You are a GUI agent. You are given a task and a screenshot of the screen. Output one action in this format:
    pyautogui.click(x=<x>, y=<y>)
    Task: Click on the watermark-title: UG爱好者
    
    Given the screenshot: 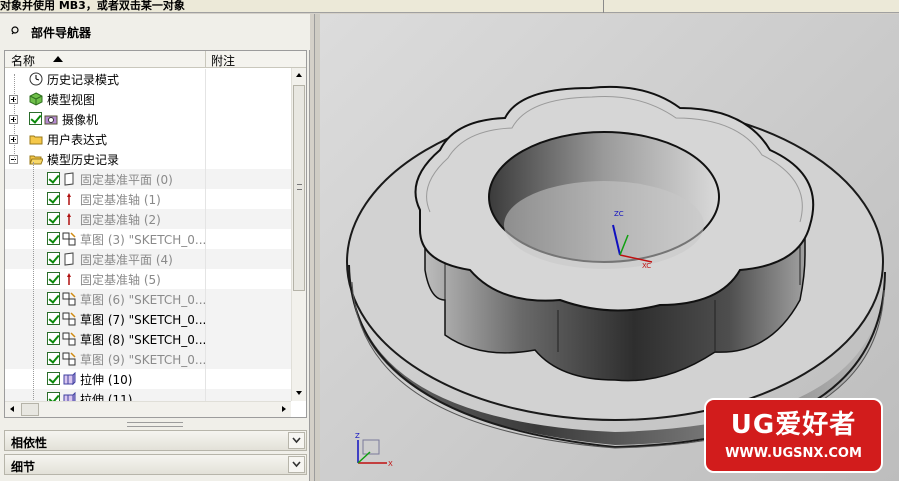 What is the action you would take?
    pyautogui.click(x=793, y=425)
    